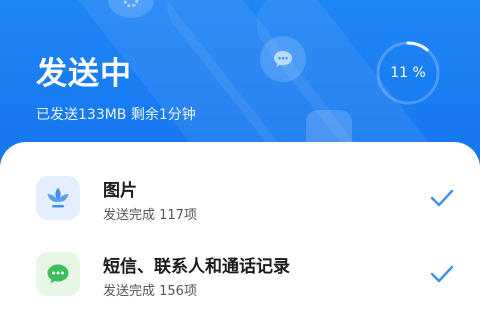 Image resolution: width=480 pixels, height=332 pixels. I want to click on message-bubble-icon, so click(58, 274).